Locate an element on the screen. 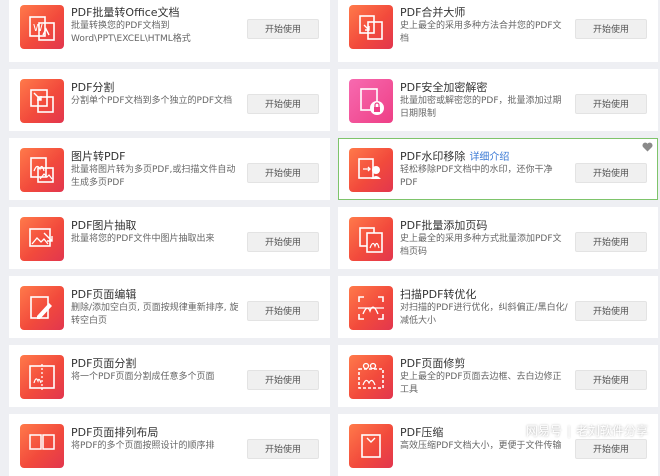  tool-title: PDF图片抽取 is located at coordinates (104, 225).